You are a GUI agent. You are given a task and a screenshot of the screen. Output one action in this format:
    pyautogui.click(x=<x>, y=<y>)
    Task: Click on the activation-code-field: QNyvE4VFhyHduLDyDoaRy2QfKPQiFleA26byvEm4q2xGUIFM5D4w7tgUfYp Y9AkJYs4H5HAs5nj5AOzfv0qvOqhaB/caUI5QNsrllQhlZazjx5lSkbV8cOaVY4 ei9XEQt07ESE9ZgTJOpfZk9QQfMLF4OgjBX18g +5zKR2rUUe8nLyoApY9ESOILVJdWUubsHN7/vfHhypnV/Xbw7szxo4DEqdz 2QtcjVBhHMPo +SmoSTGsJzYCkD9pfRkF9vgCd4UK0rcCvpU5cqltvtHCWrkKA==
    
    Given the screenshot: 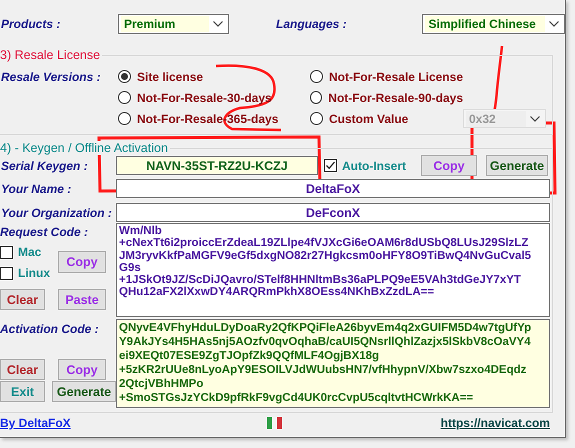 What is the action you would take?
    pyautogui.click(x=333, y=363)
    